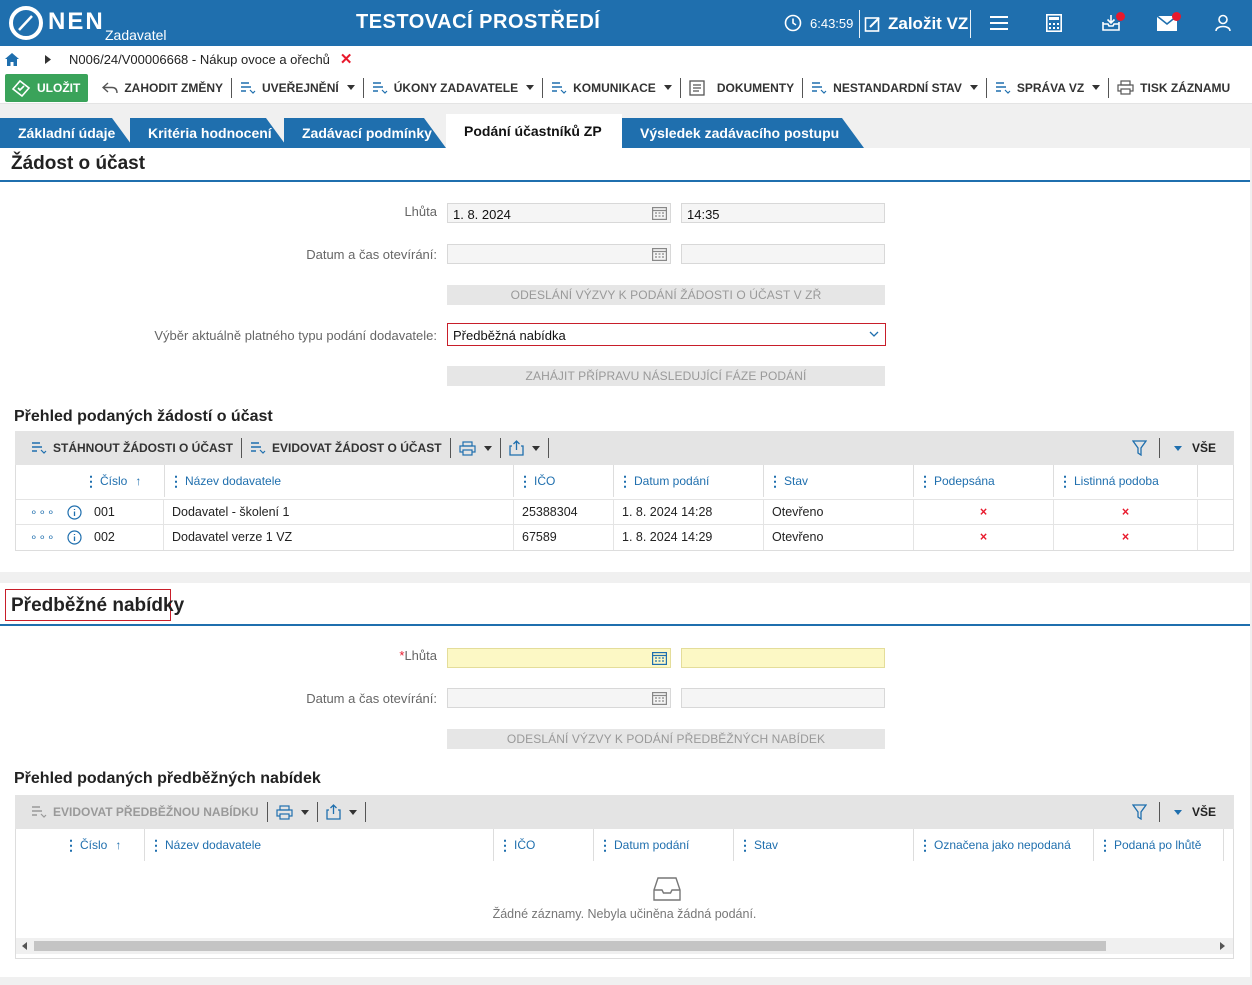 This screenshot has width=1252, height=985. I want to click on deadline-label: *Lhůta, so click(368, 655).